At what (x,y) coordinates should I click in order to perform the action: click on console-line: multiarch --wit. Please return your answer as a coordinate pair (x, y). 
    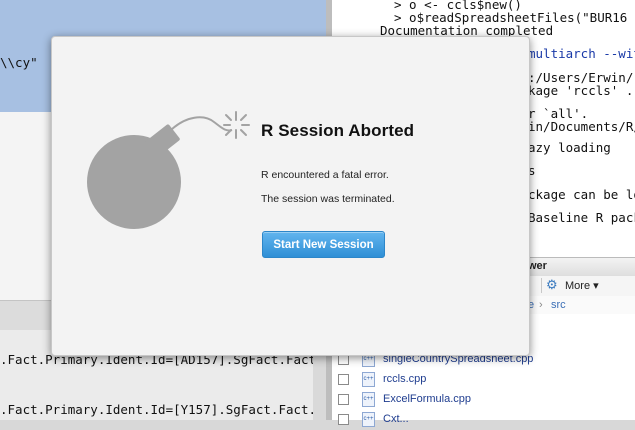
    Looking at the image, I should click on (581, 53).